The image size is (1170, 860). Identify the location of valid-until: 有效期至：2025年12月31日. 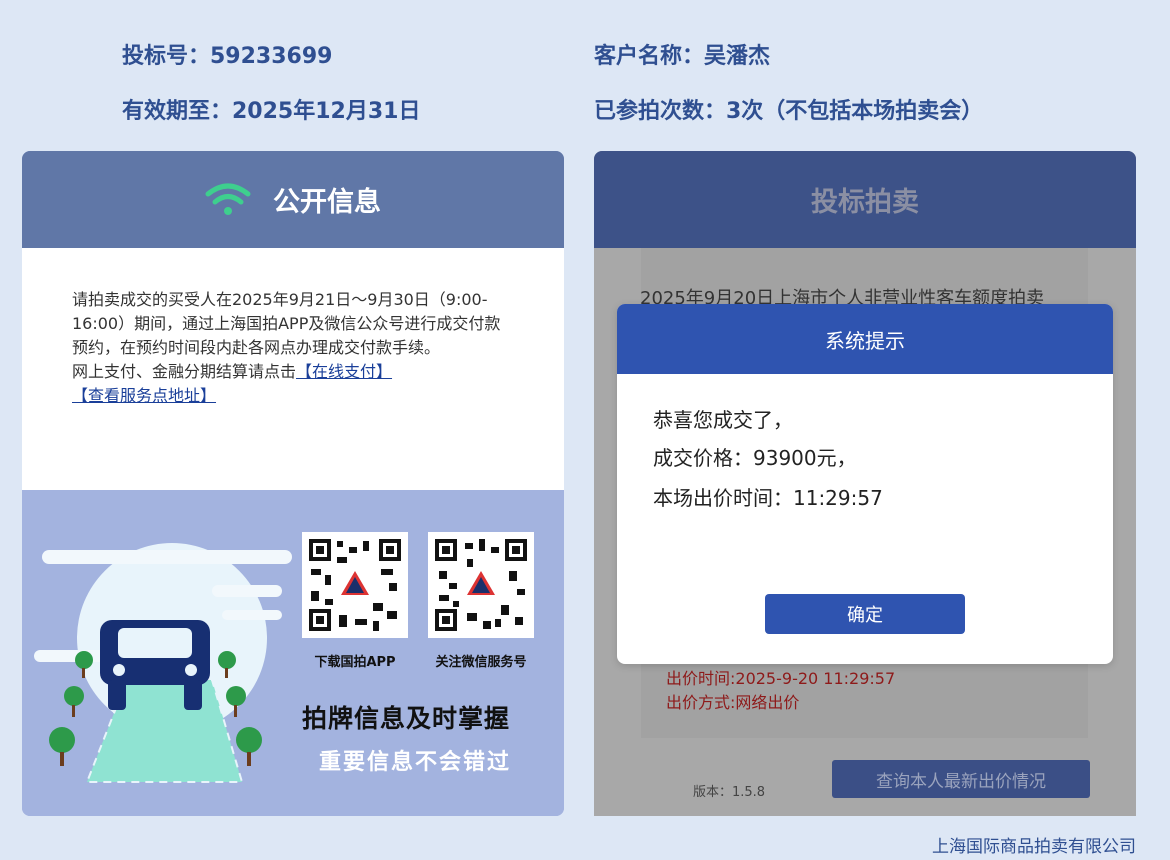
(271, 111).